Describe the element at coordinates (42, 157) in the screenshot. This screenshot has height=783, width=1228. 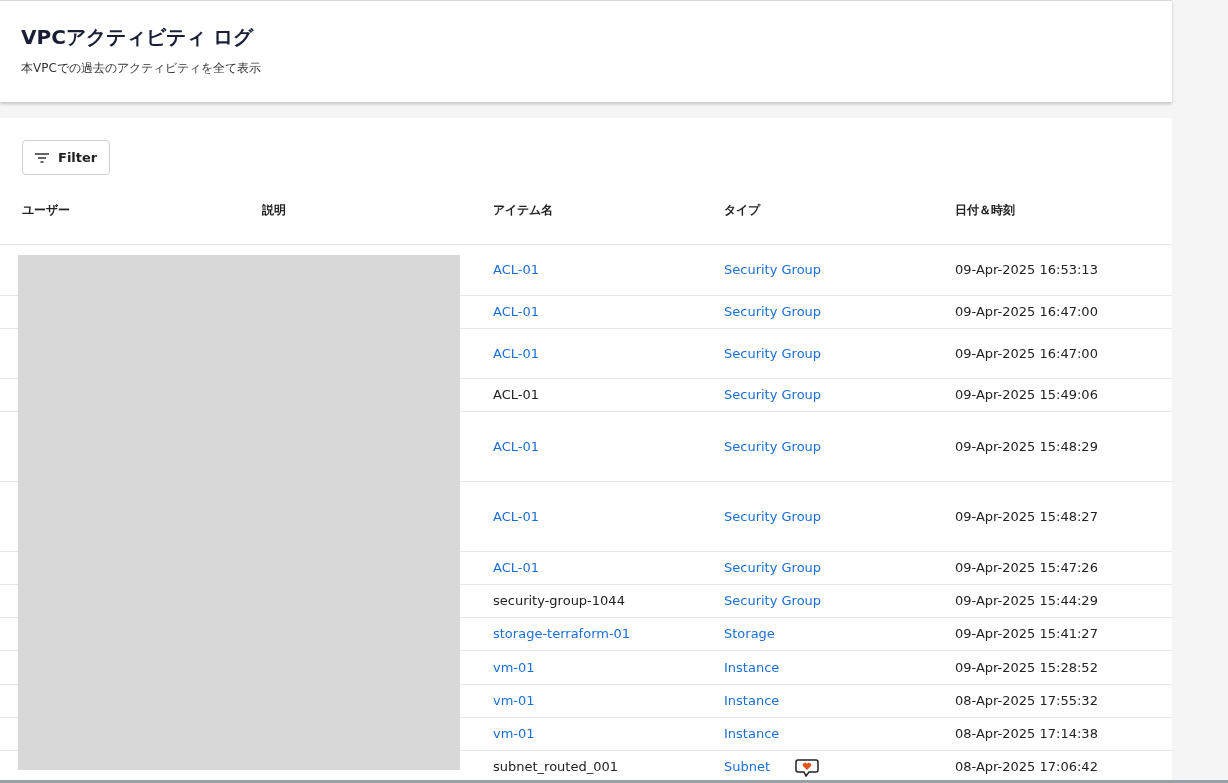
I see `filter-icon` at that location.